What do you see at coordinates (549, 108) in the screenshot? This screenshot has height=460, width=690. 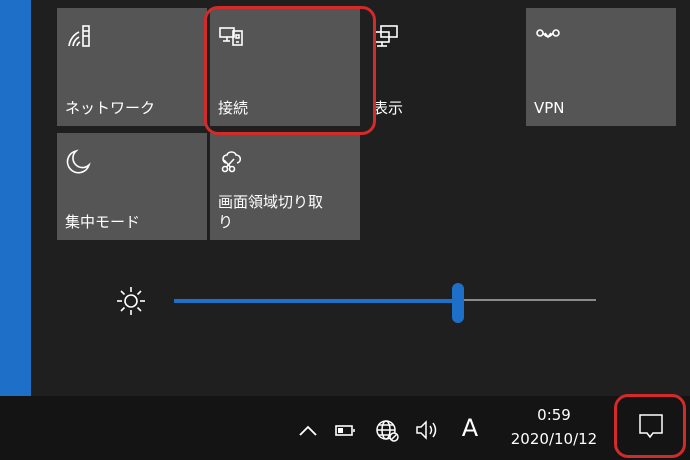 I see `tile-vpn-label: VPN` at bounding box center [549, 108].